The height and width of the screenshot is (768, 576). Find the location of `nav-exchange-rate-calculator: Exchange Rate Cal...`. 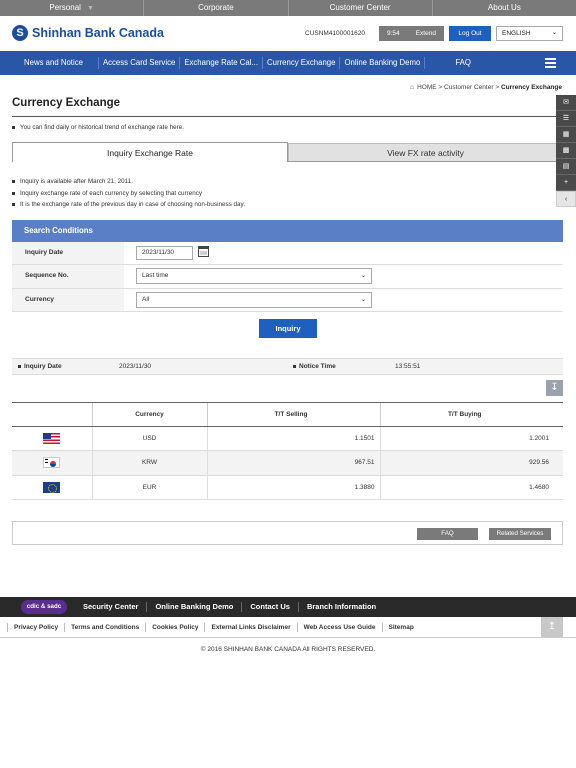

nav-exchange-rate-calculator: Exchange Rate Cal... is located at coordinates (221, 63).